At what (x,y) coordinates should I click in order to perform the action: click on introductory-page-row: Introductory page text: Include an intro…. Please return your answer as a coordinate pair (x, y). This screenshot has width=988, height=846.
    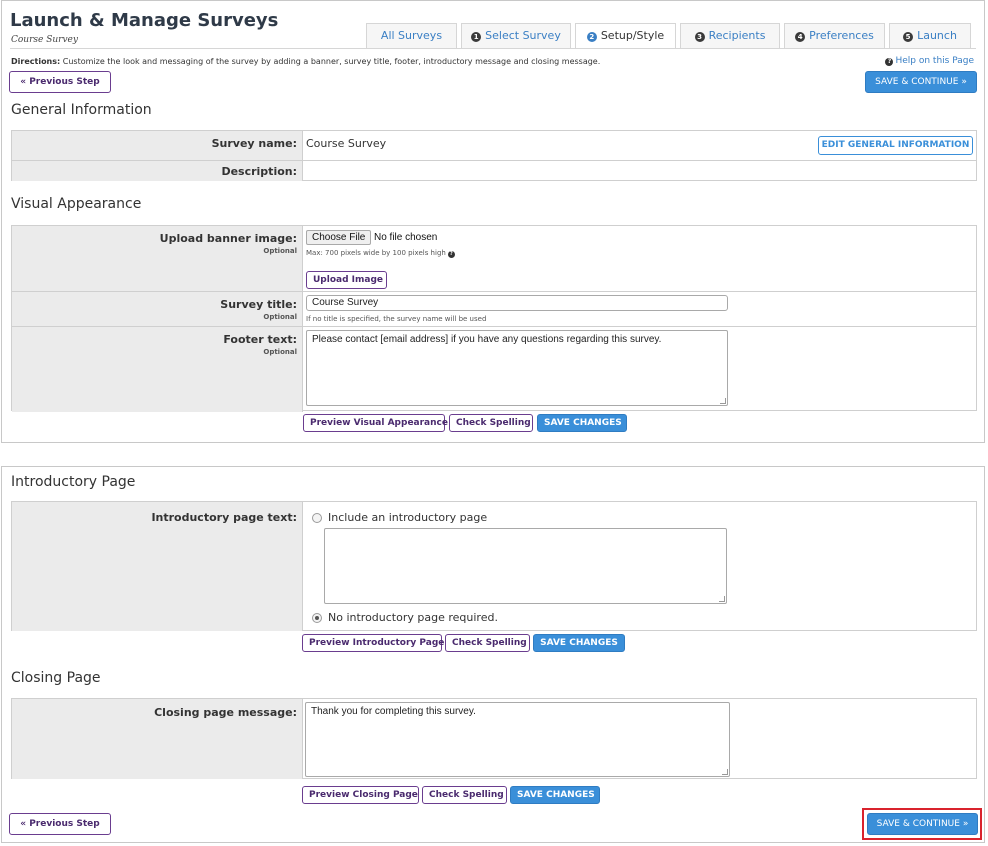
    Looking at the image, I should click on (494, 566).